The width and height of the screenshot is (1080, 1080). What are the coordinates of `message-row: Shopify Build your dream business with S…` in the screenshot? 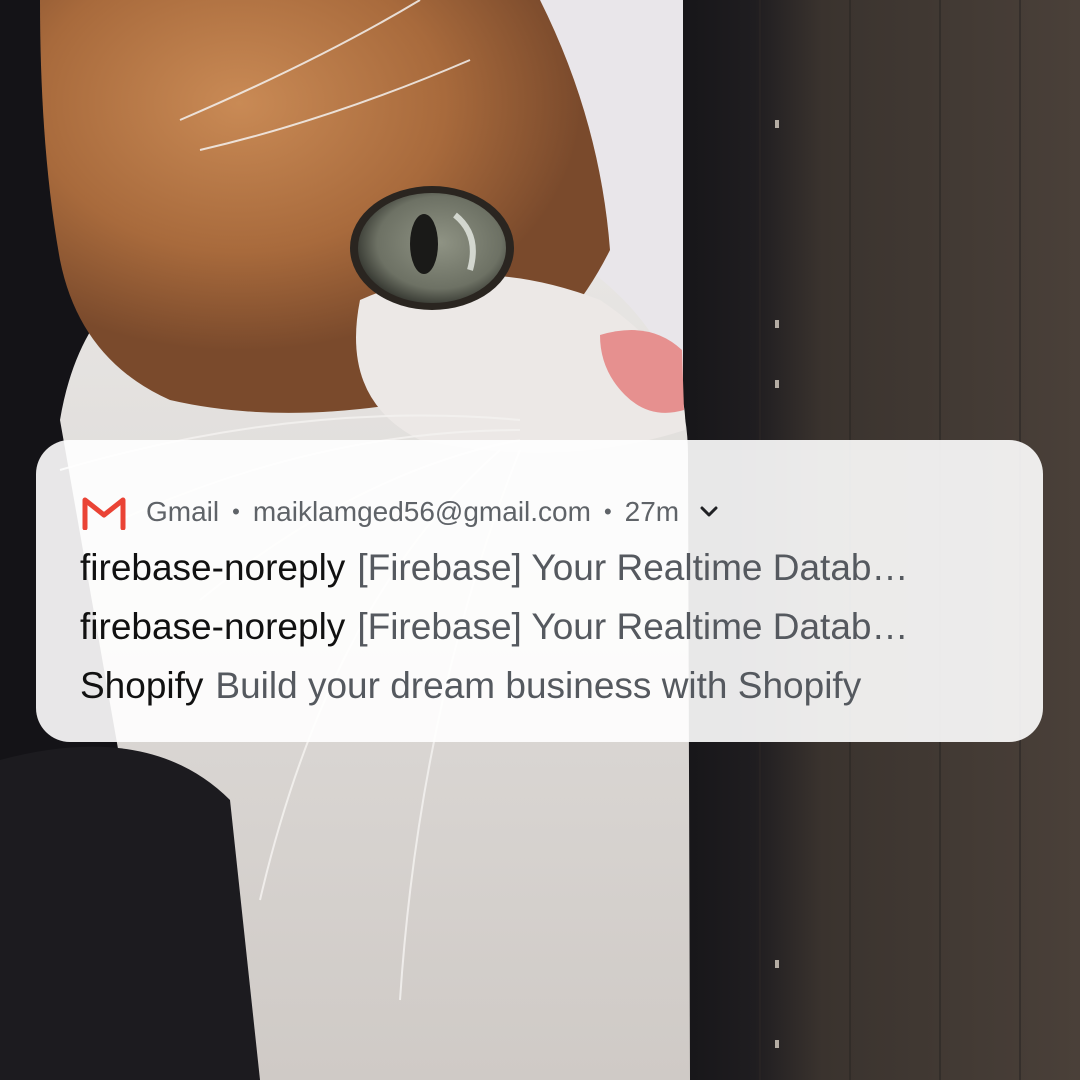 It's located at (539, 685).